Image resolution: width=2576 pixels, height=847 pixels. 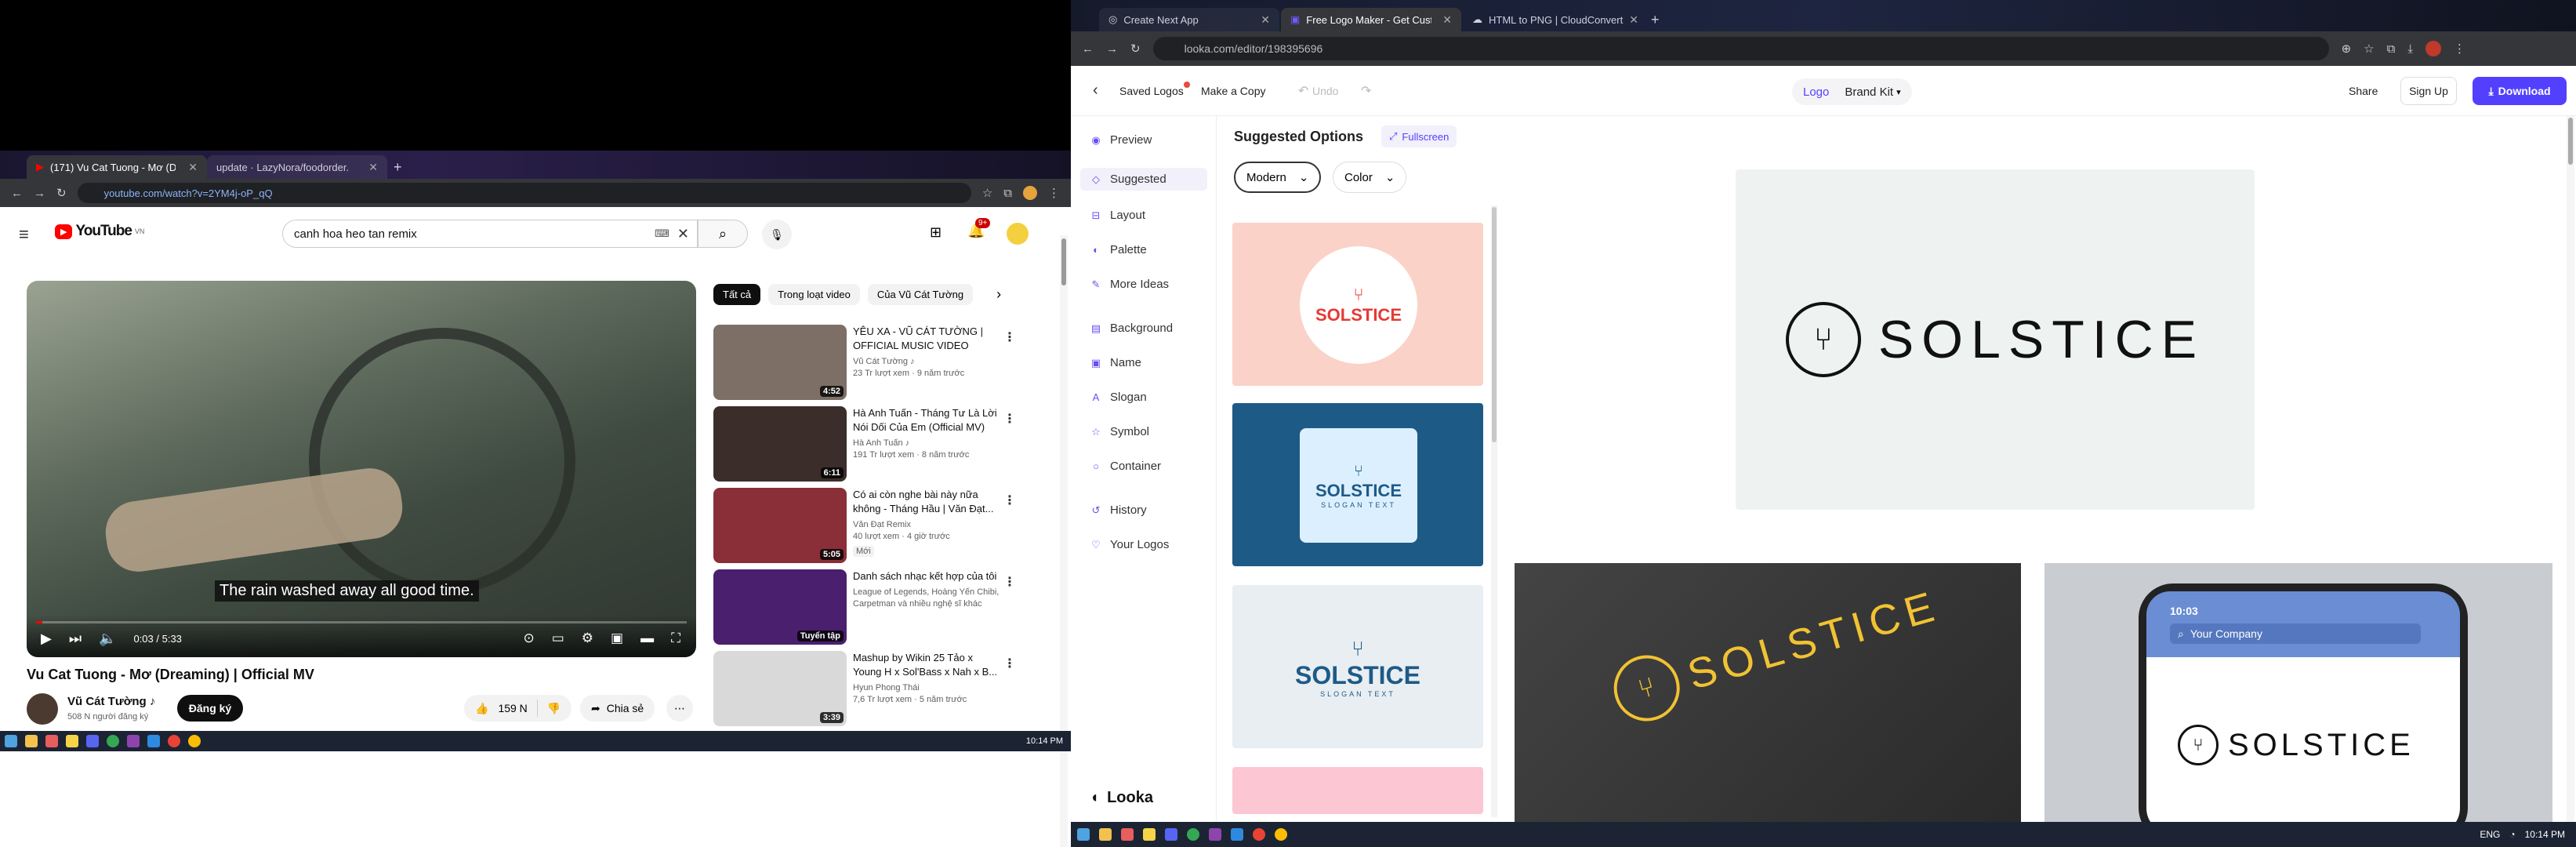 I want to click on tab-youtube: ▶ (171) Vu Cat Tuong - Mơ (Dre... ✕, so click(x=117, y=167).